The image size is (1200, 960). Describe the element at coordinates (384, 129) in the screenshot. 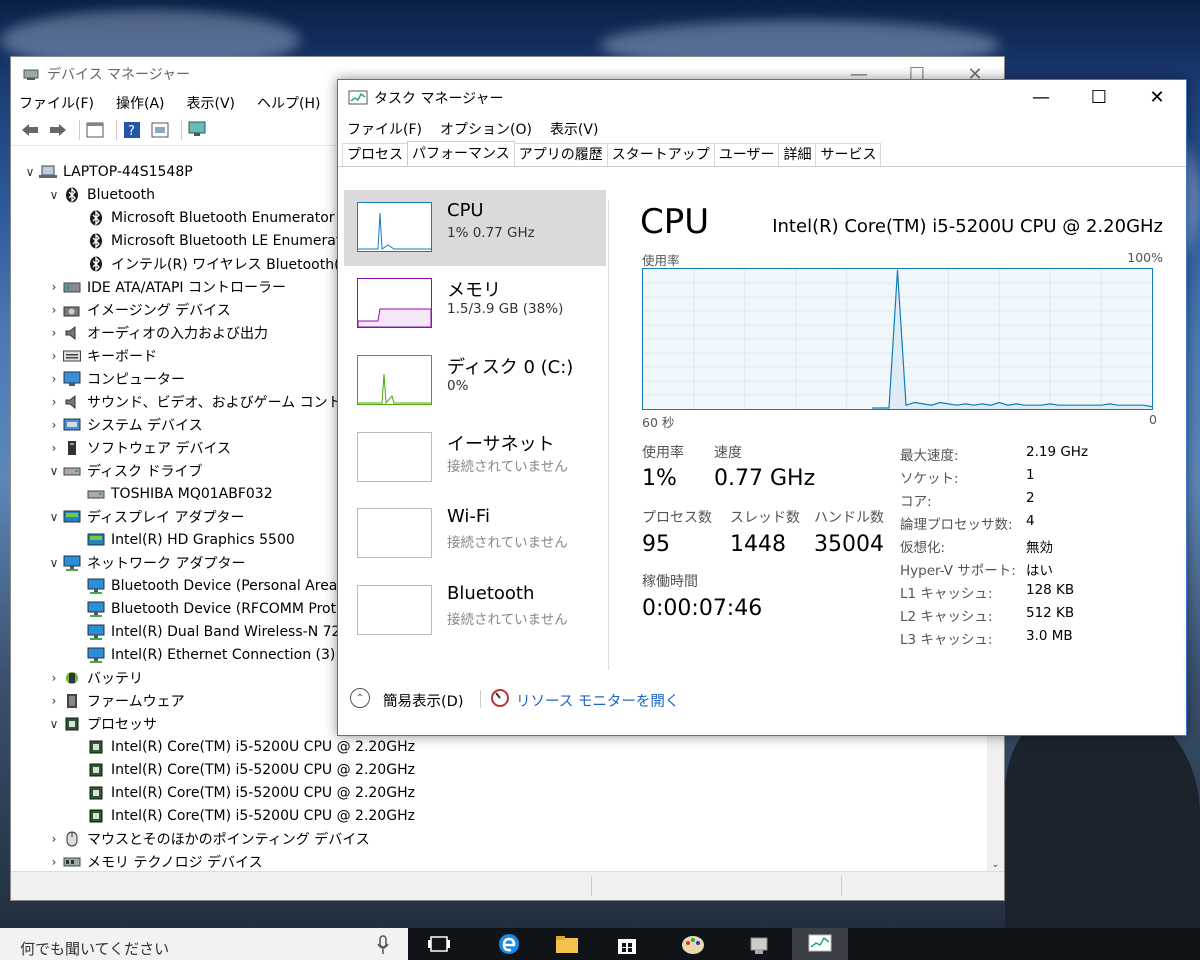

I see `tm-menu-file: ファイル(F)` at that location.